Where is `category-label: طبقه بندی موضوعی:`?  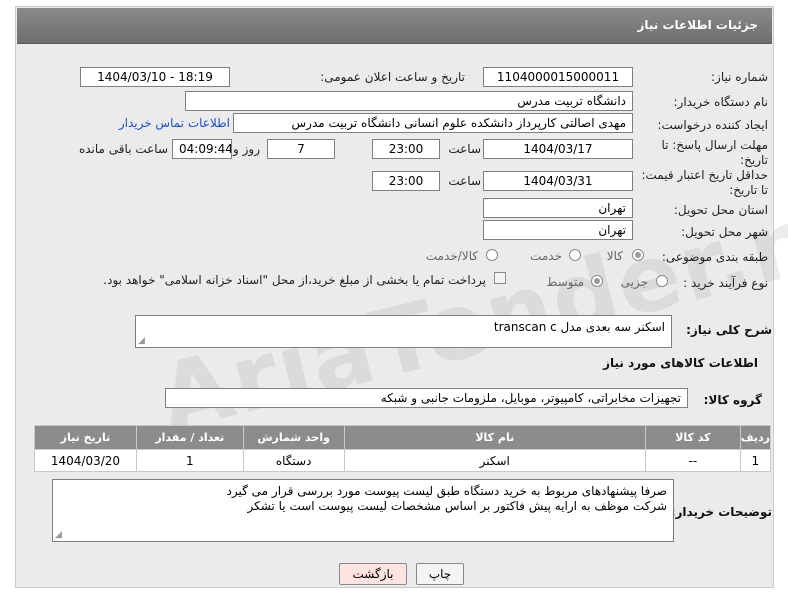
category-label: طبقه بندی موضوعی: is located at coordinates (714, 257).